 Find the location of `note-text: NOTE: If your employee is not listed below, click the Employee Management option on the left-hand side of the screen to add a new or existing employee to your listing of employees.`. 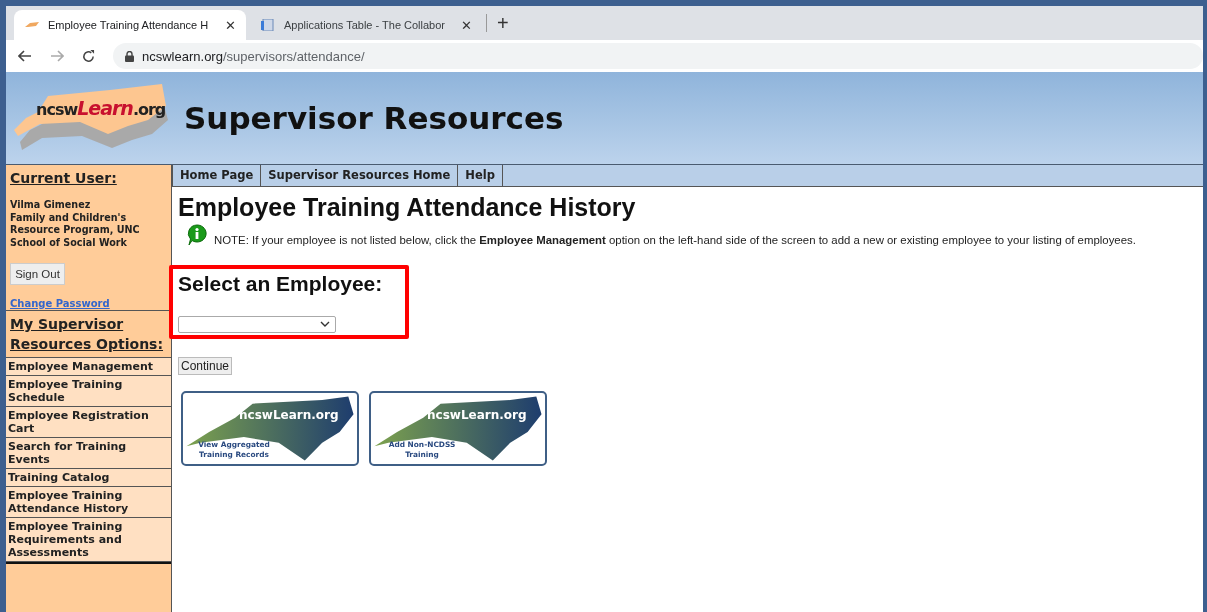

note-text: NOTE: If your employee is not listed below, click the Employee Management option on the left-hand side of the screen to add a new or existing employee to your listing of employees. is located at coordinates (675, 240).